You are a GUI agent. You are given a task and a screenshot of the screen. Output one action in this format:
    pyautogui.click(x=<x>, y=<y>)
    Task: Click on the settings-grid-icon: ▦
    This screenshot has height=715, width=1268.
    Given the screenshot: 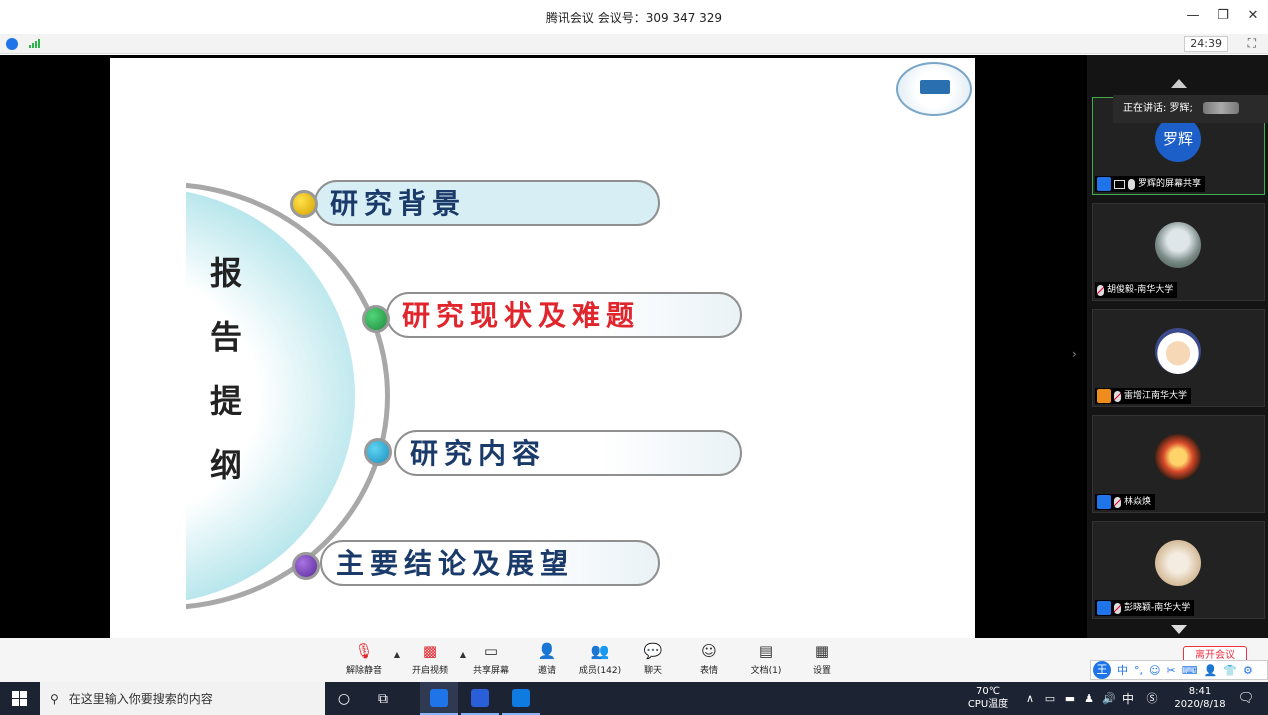 What is the action you would take?
    pyautogui.click(x=822, y=651)
    